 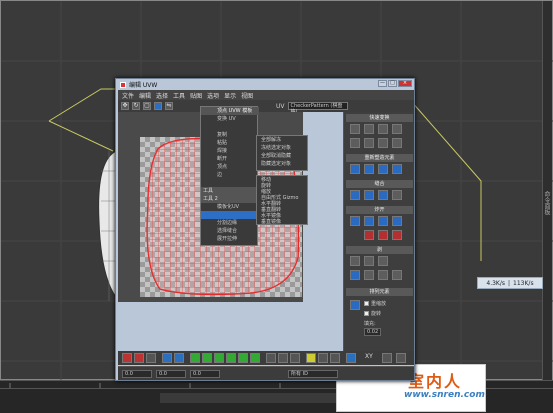 What do you see at coordinates (207, 358) in the screenshot?
I see `ring-select-icon` at bounding box center [207, 358].